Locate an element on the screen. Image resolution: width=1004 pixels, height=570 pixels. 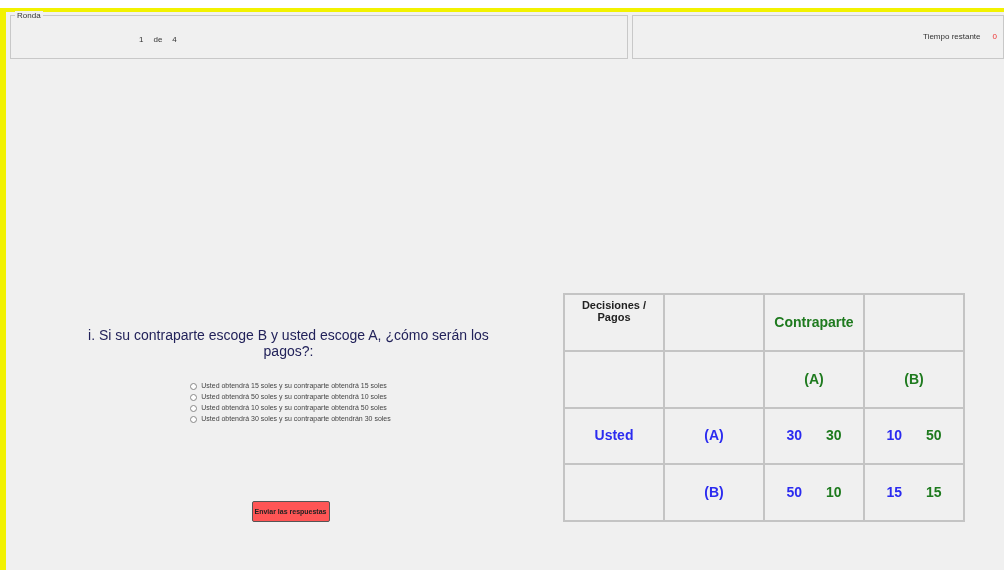
table-cell-text: Decisiones / Pagos is located at coordinates (614, 311).